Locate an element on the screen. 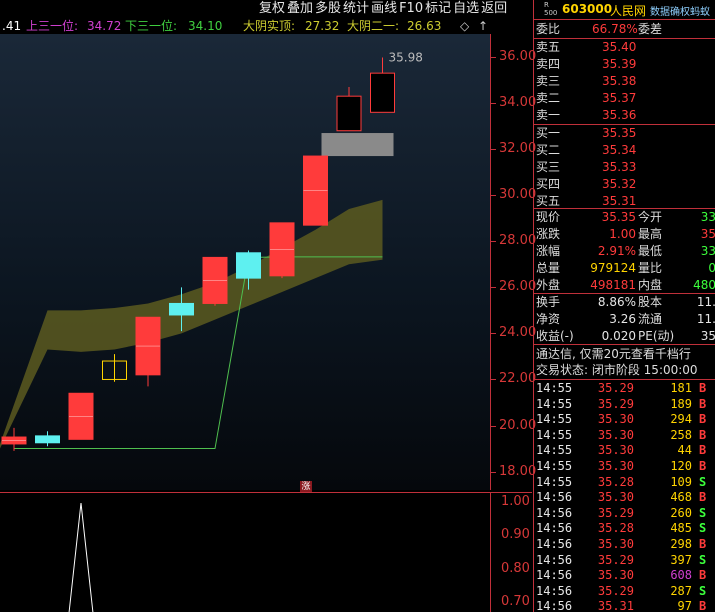  ad-text: 数据确权蚂蚁 is located at coordinates (680, 10).